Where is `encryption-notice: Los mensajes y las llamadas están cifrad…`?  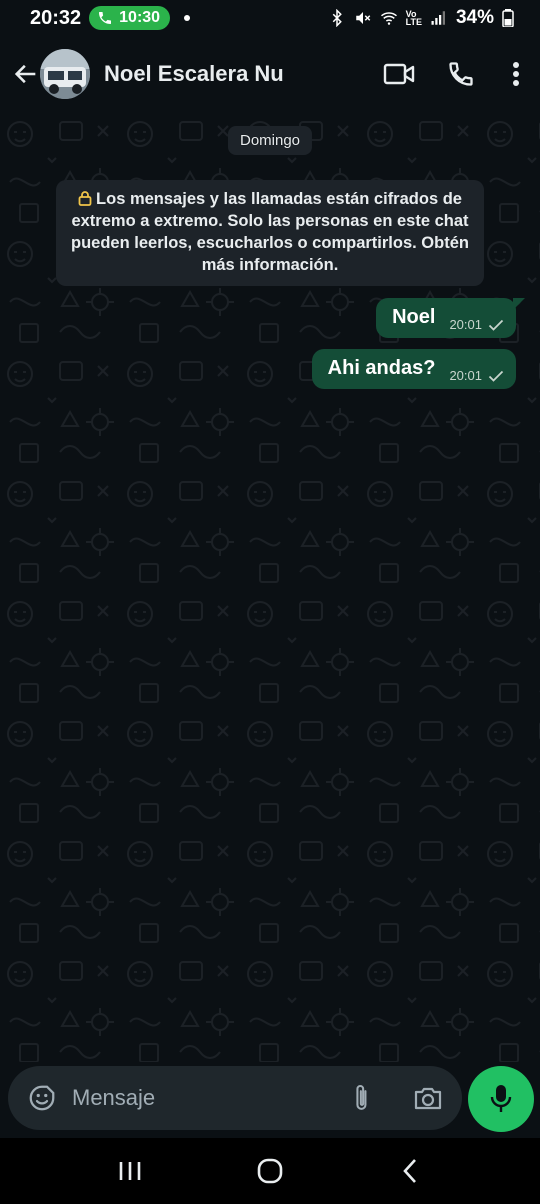
encryption-notice: Los mensajes y las llamadas están cifrad… is located at coordinates (270, 233).